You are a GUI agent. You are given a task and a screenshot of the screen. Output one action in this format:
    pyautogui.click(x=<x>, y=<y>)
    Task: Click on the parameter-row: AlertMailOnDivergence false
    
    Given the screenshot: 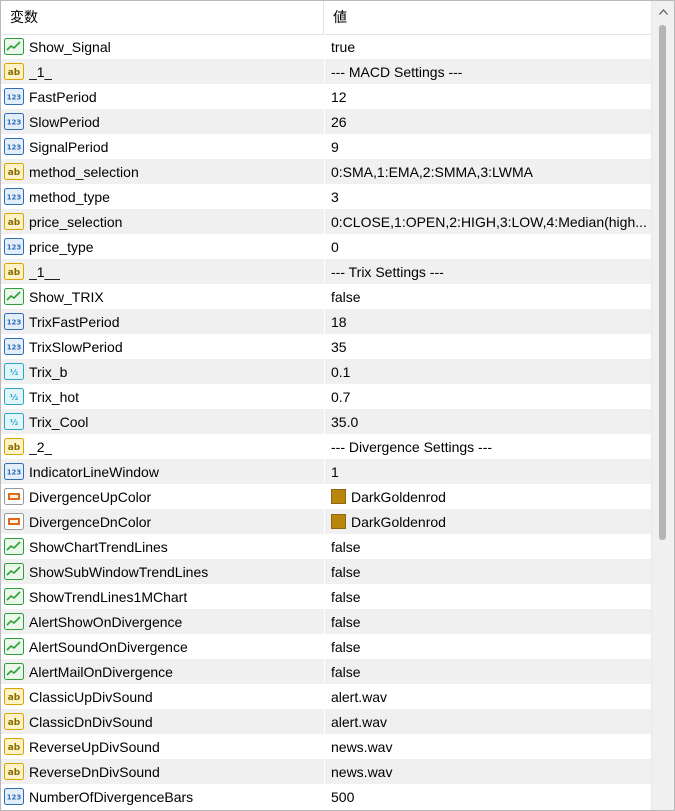 What is the action you would take?
    pyautogui.click(x=326, y=671)
    